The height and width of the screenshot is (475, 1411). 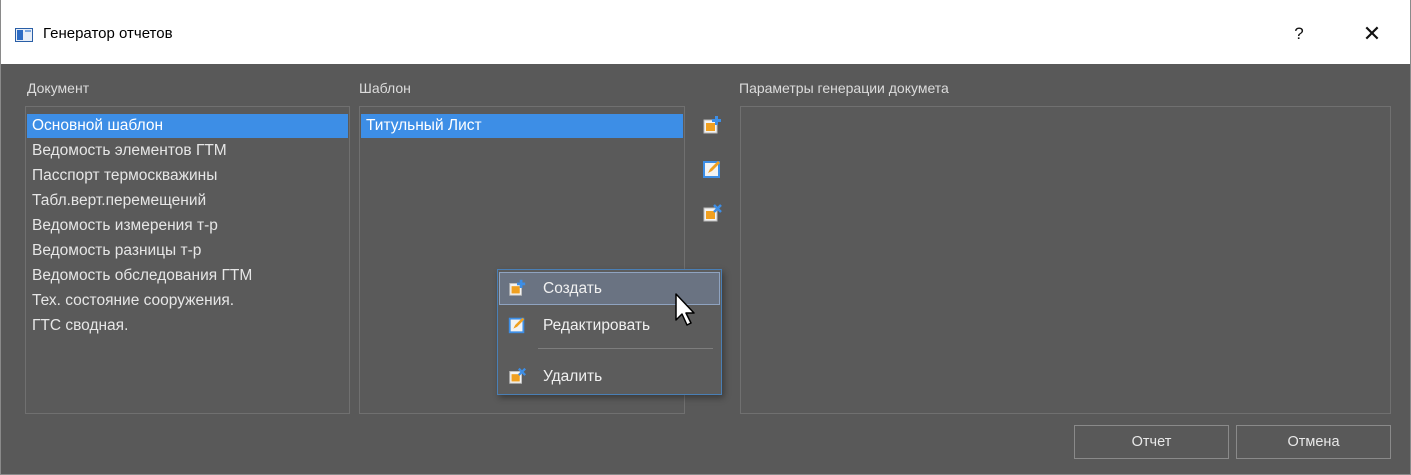 What do you see at coordinates (187, 301) in the screenshot?
I see `document-item: Тех. состояние сооружения.` at bounding box center [187, 301].